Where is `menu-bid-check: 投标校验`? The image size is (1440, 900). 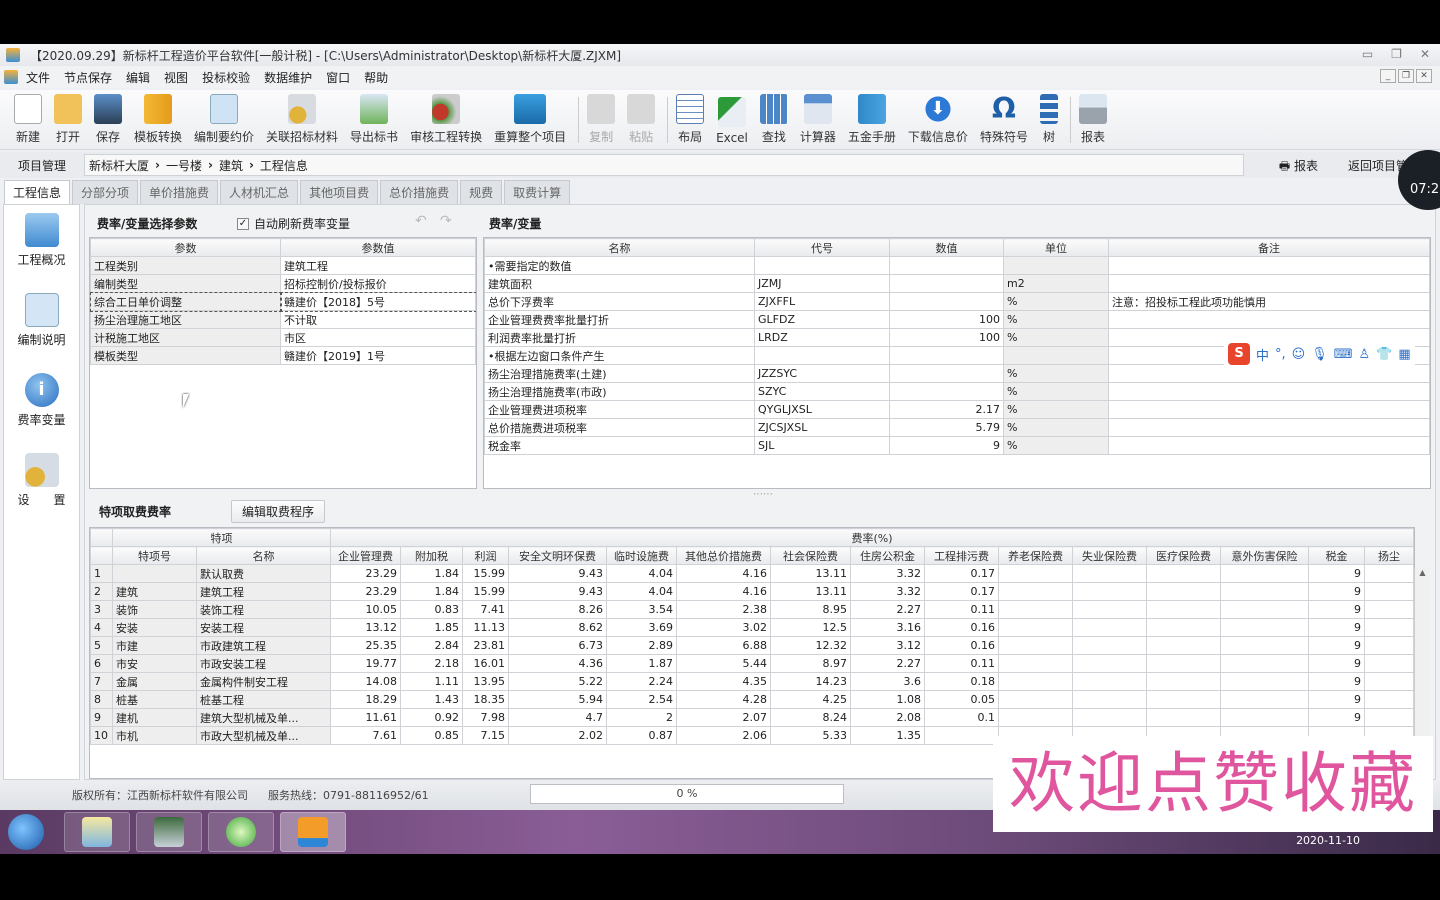
menu-bid-check: 投标校验 is located at coordinates (226, 77).